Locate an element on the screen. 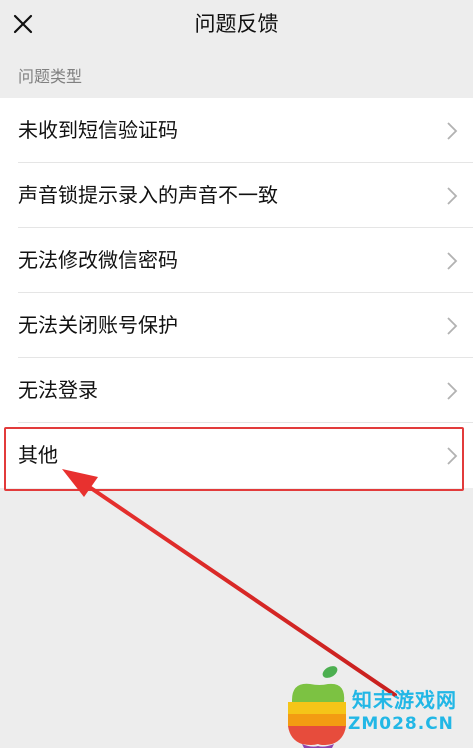 This screenshot has width=473, height=748. list-item-label: 未收到短信验证码 is located at coordinates (98, 130).